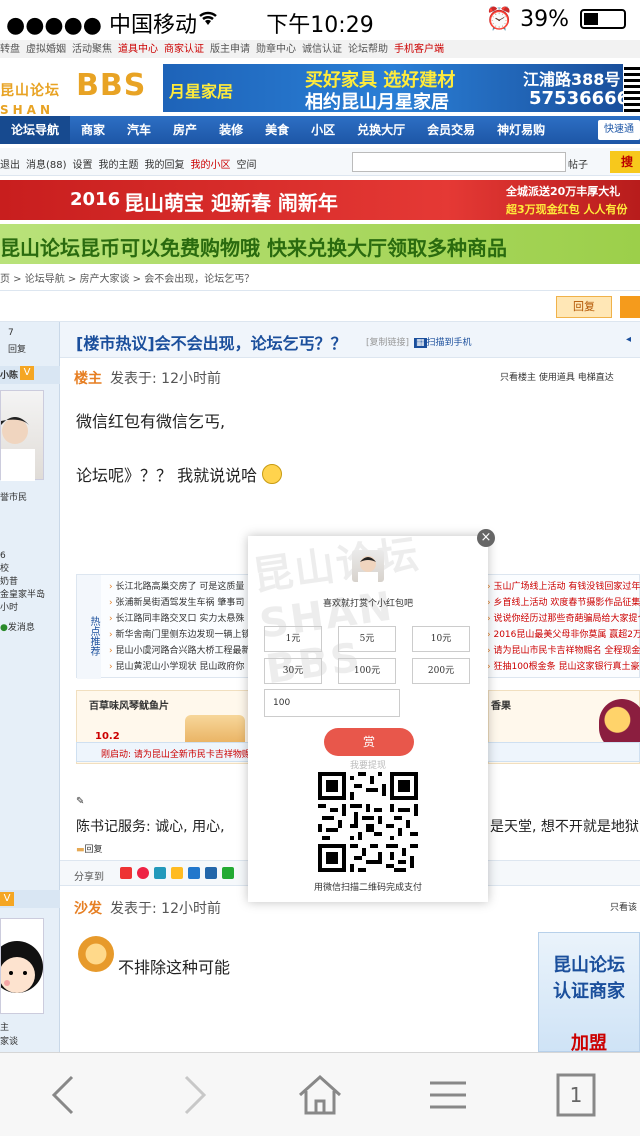 Image resolution: width=640 pixels, height=1138 pixels. What do you see at coordinates (192, 1095) in the screenshot?
I see `forward-icon` at bounding box center [192, 1095].